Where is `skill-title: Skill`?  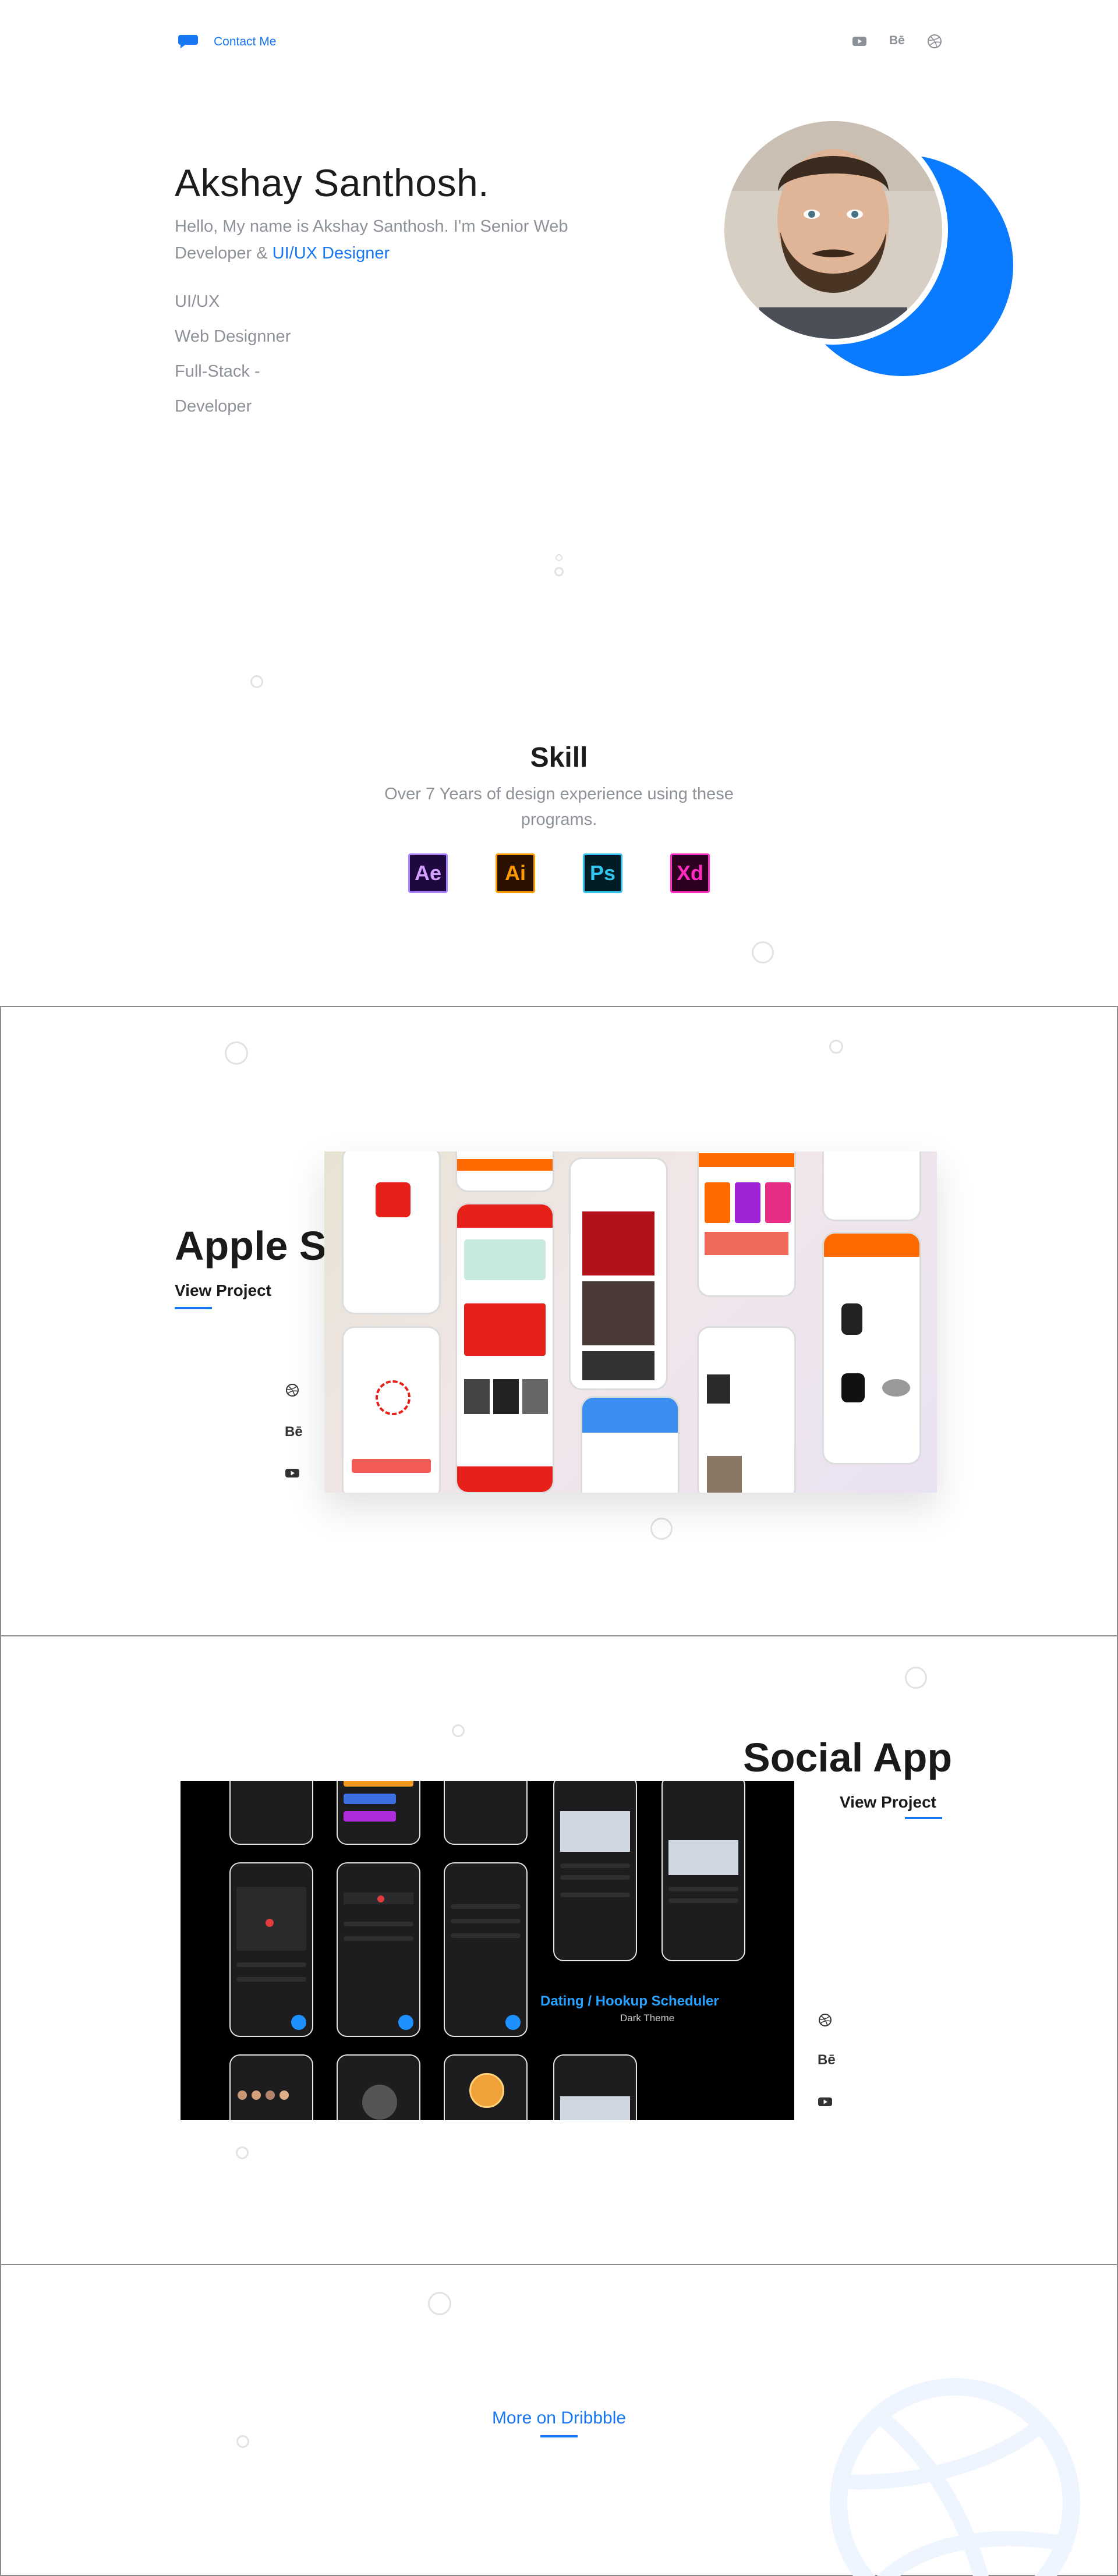 skill-title: Skill is located at coordinates (559, 757).